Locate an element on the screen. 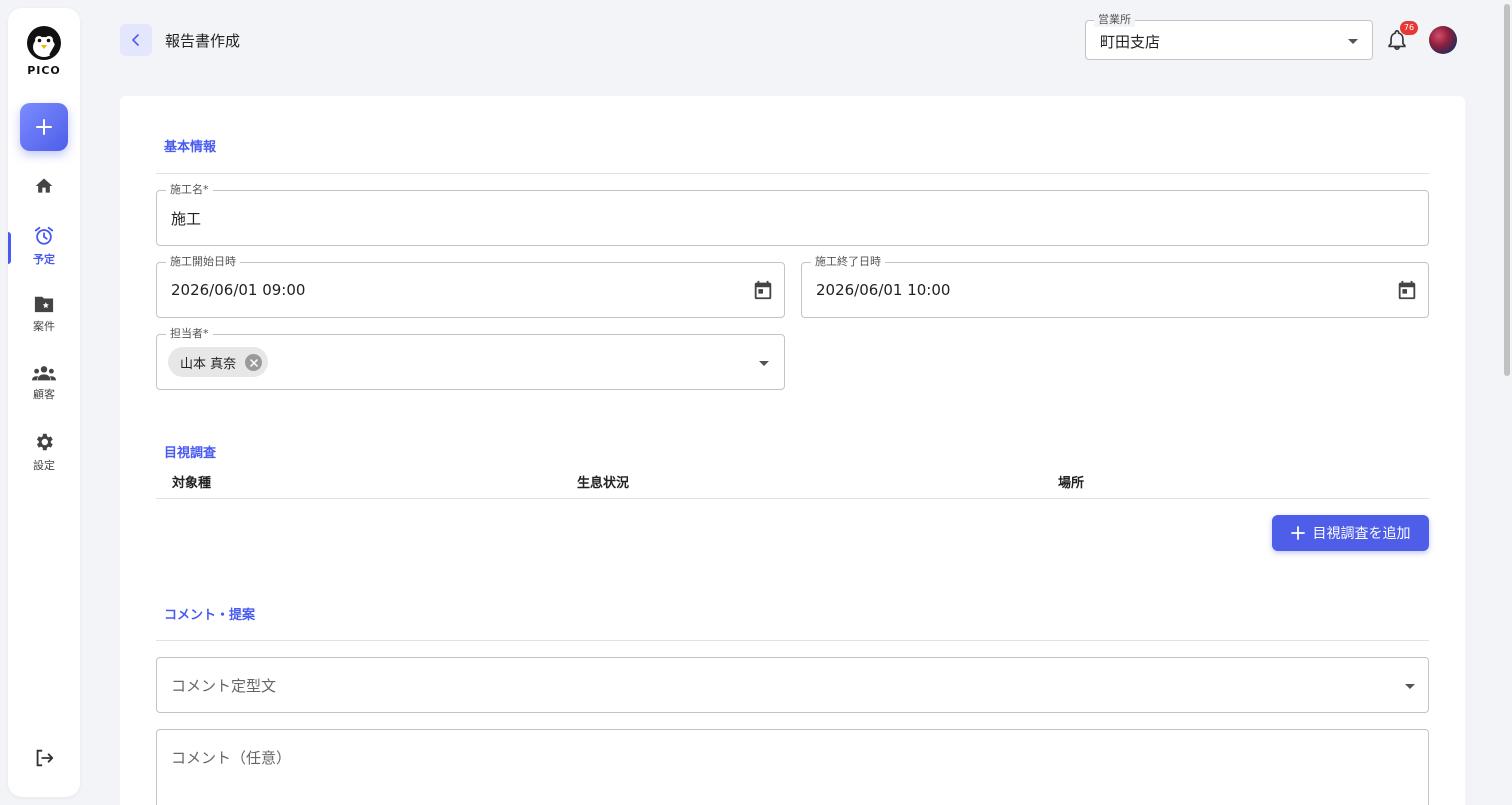  sidebar-item-settings: 設定 is located at coordinates (44, 452).